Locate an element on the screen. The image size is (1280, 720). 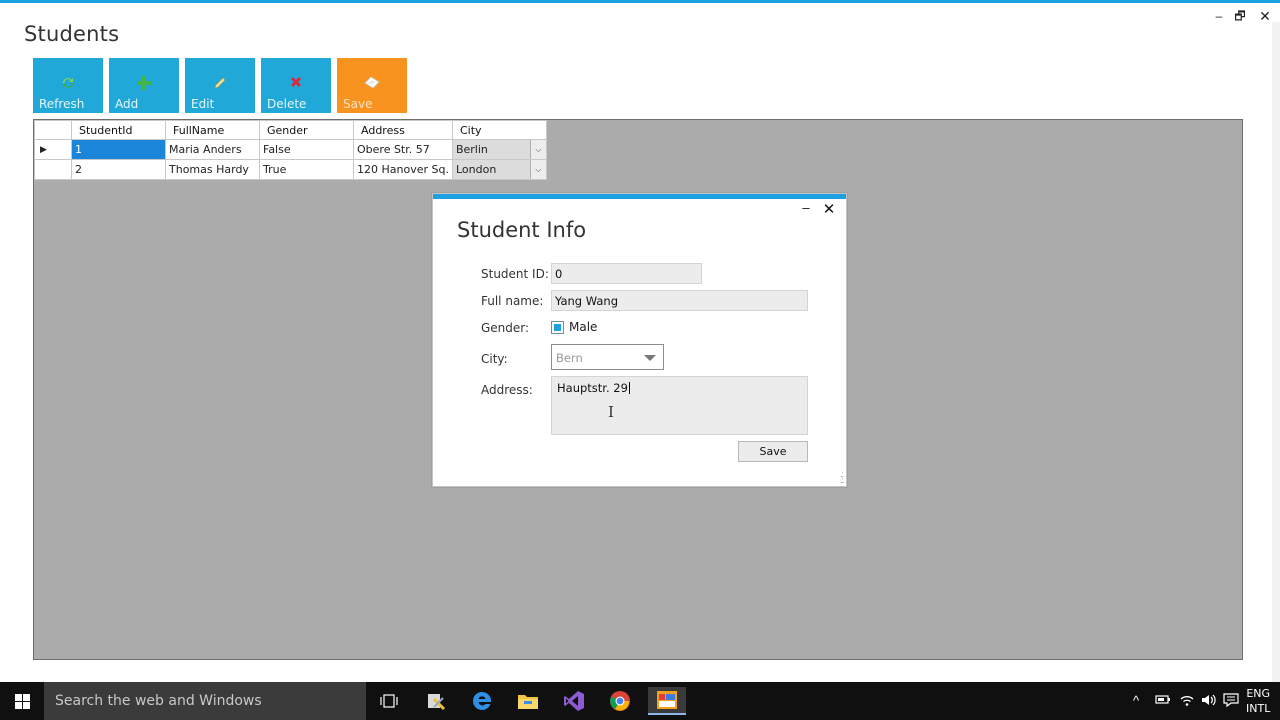
cell-address: Obere Str. 57 is located at coordinates (403, 149).